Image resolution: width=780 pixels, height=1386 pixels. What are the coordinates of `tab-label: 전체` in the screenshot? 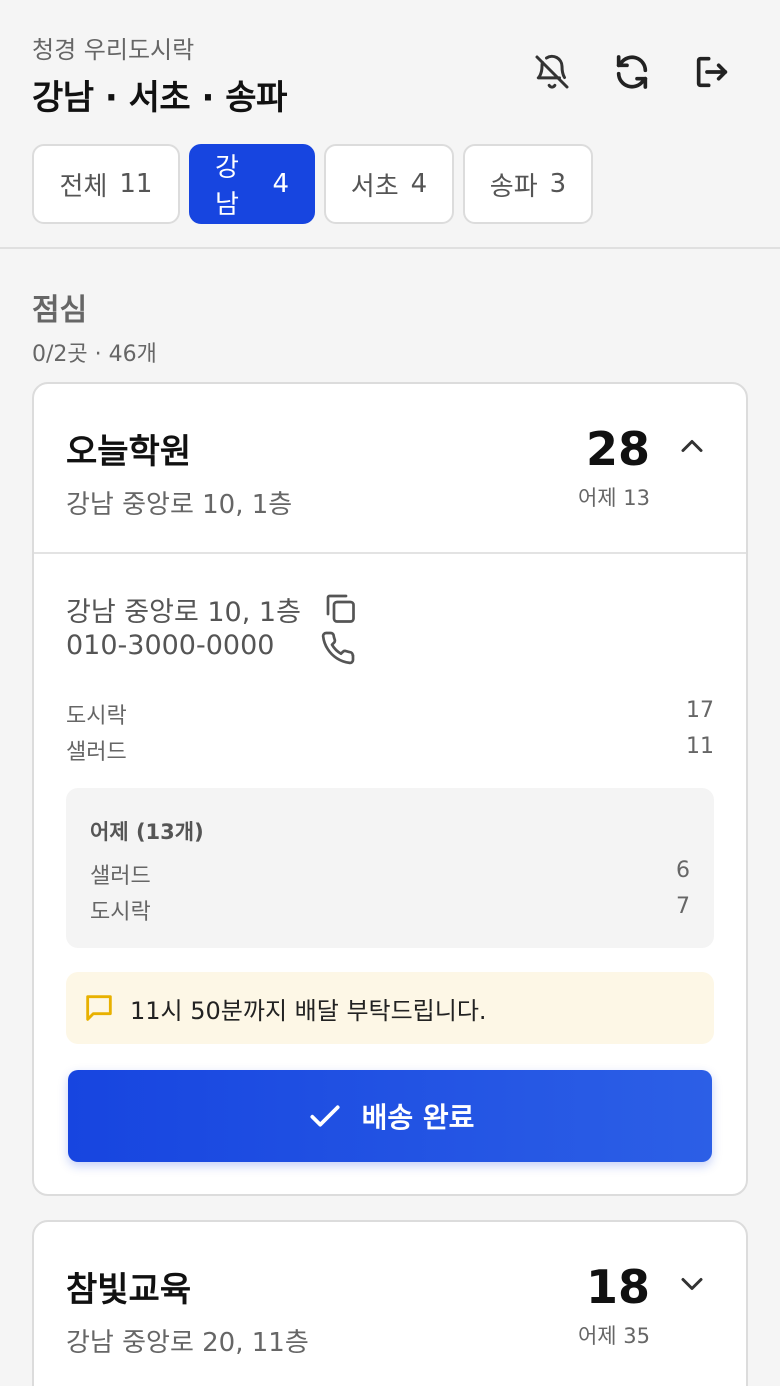 It's located at (83, 186).